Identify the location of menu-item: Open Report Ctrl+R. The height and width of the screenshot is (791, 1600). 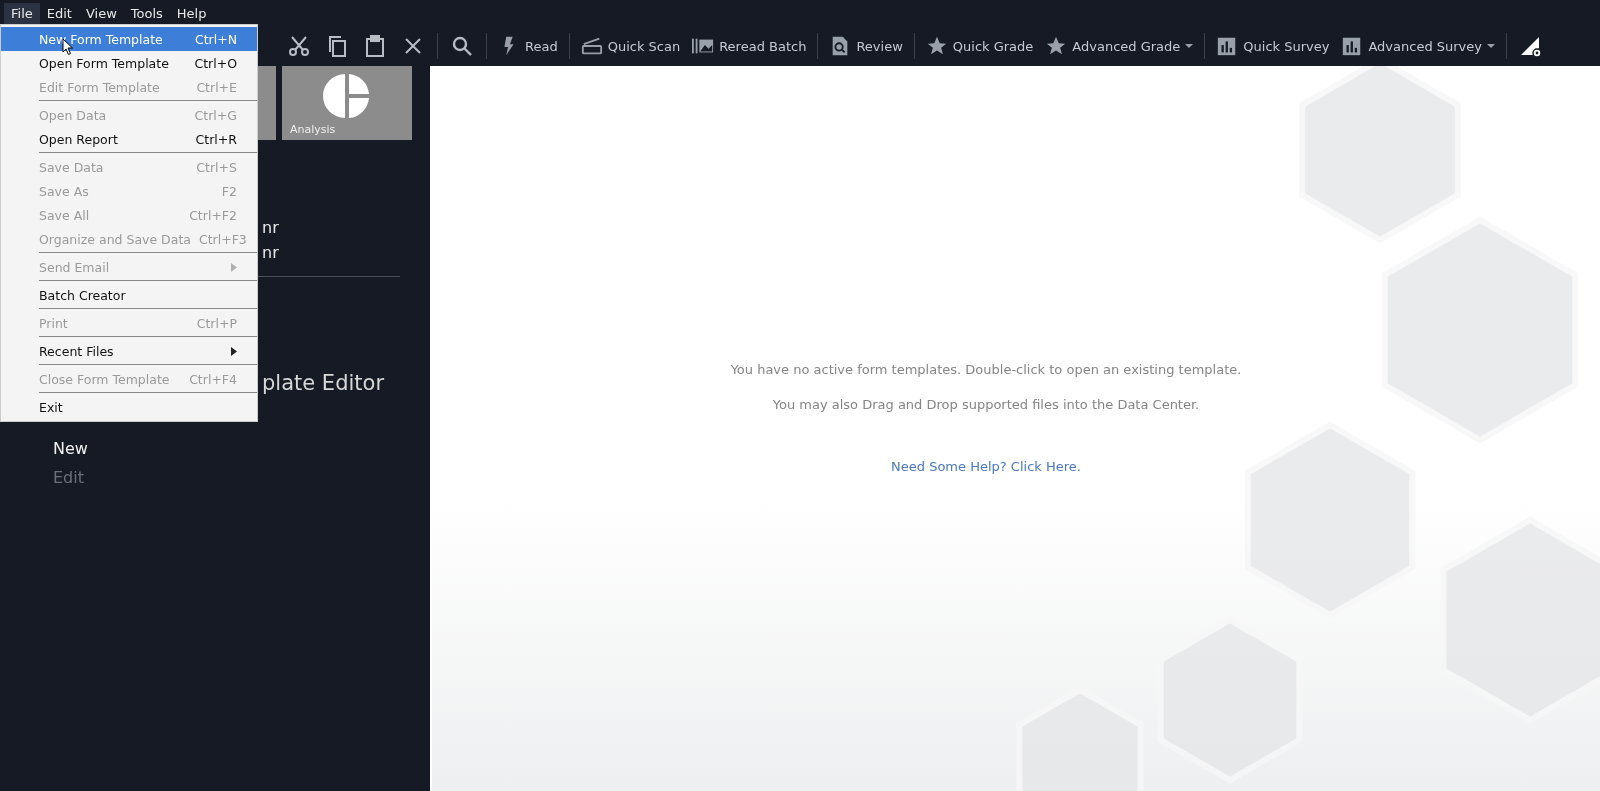
(129, 139).